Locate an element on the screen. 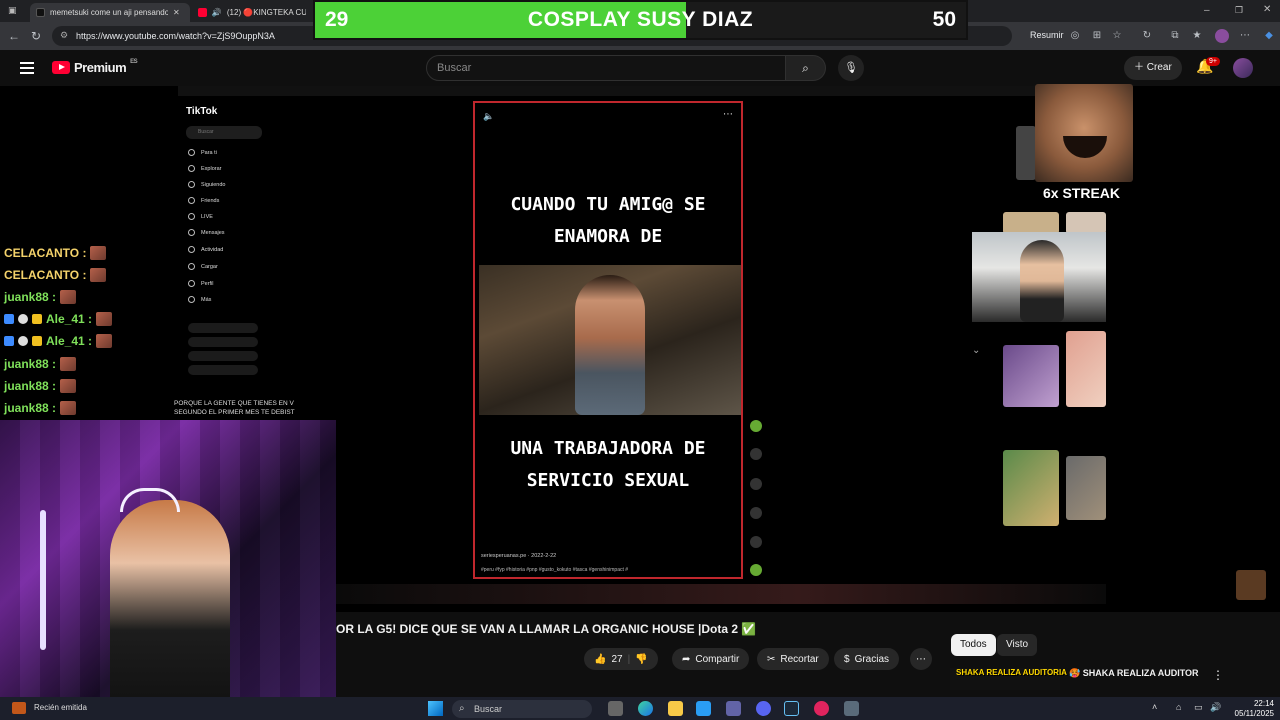  man-figure is located at coordinates (610, 345).